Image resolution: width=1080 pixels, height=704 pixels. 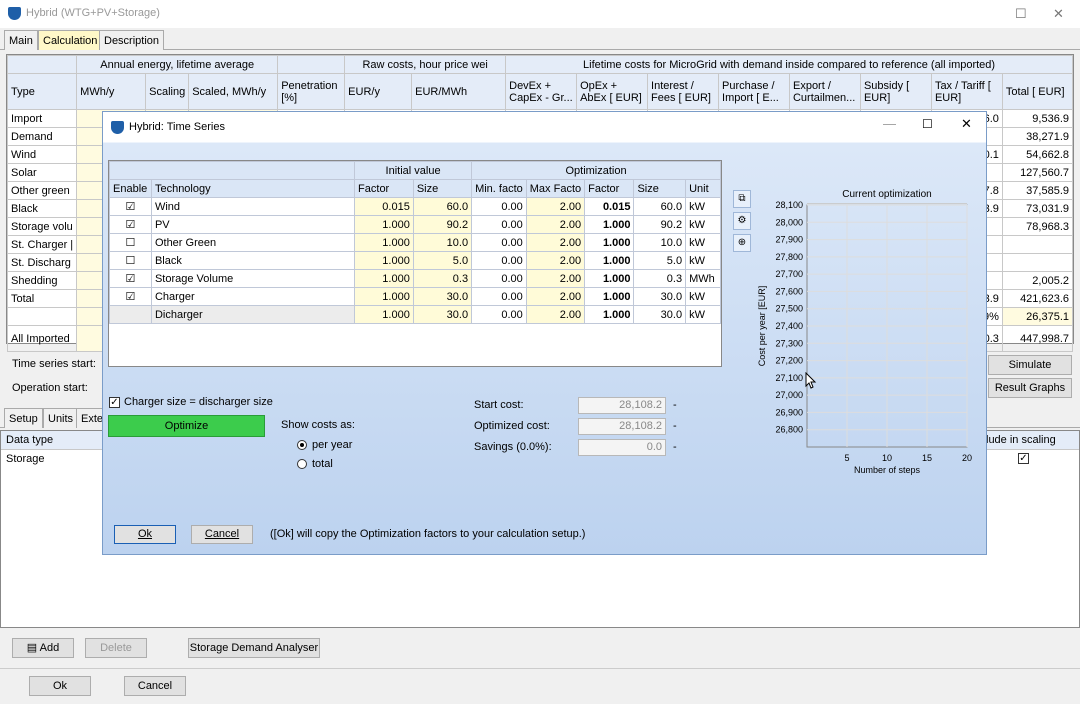 I want to click on col-init-factor: Factor, so click(x=384, y=188).